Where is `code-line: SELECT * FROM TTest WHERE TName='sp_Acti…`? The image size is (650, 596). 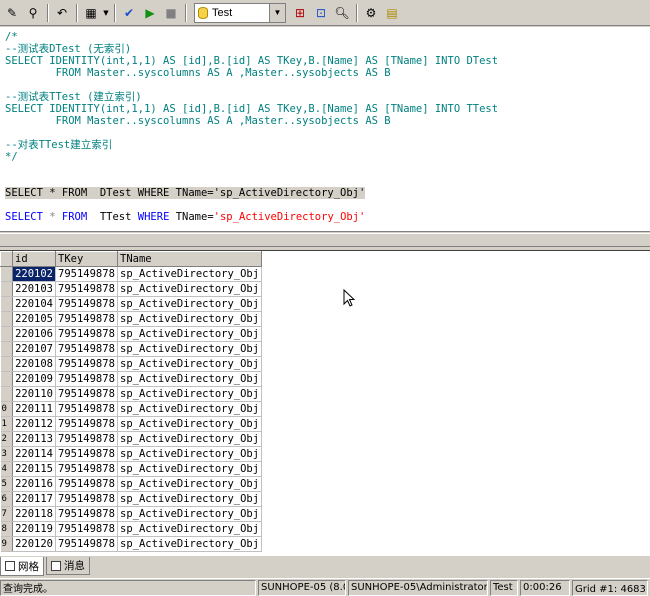 code-line: SELECT * FROM TTest WHERE TName='sp_Acti… is located at coordinates (251, 217).